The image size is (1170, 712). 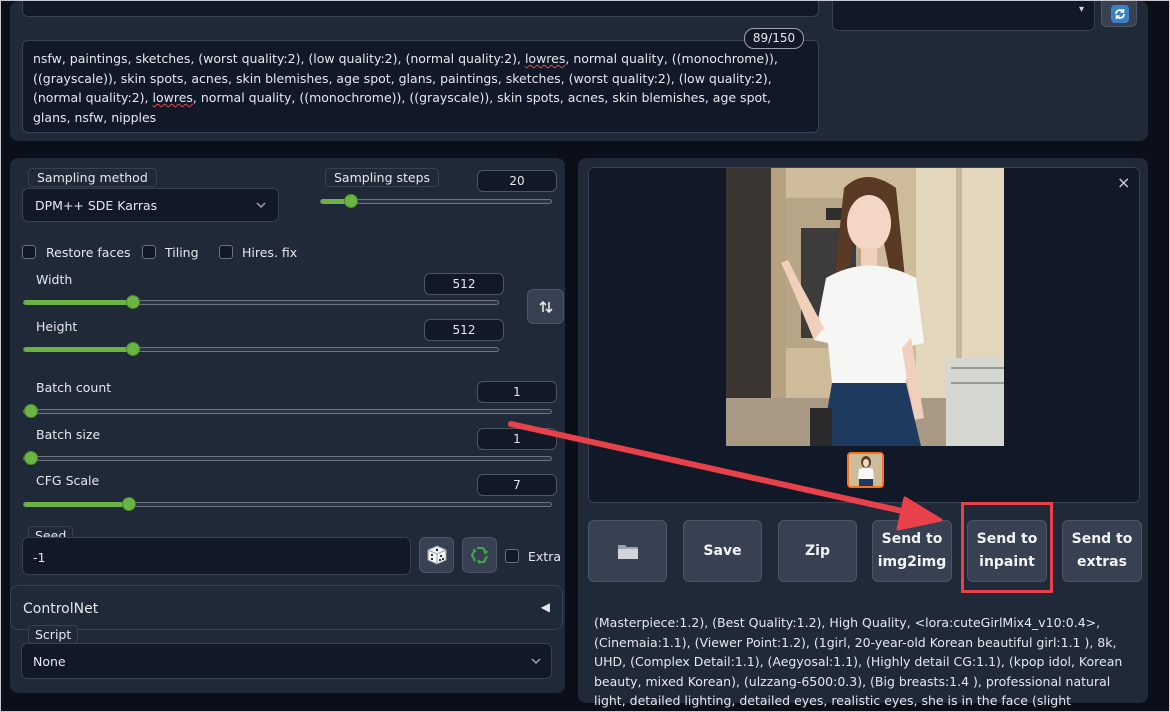 I want to click on refresh-styles-button, so click(x=1119, y=14).